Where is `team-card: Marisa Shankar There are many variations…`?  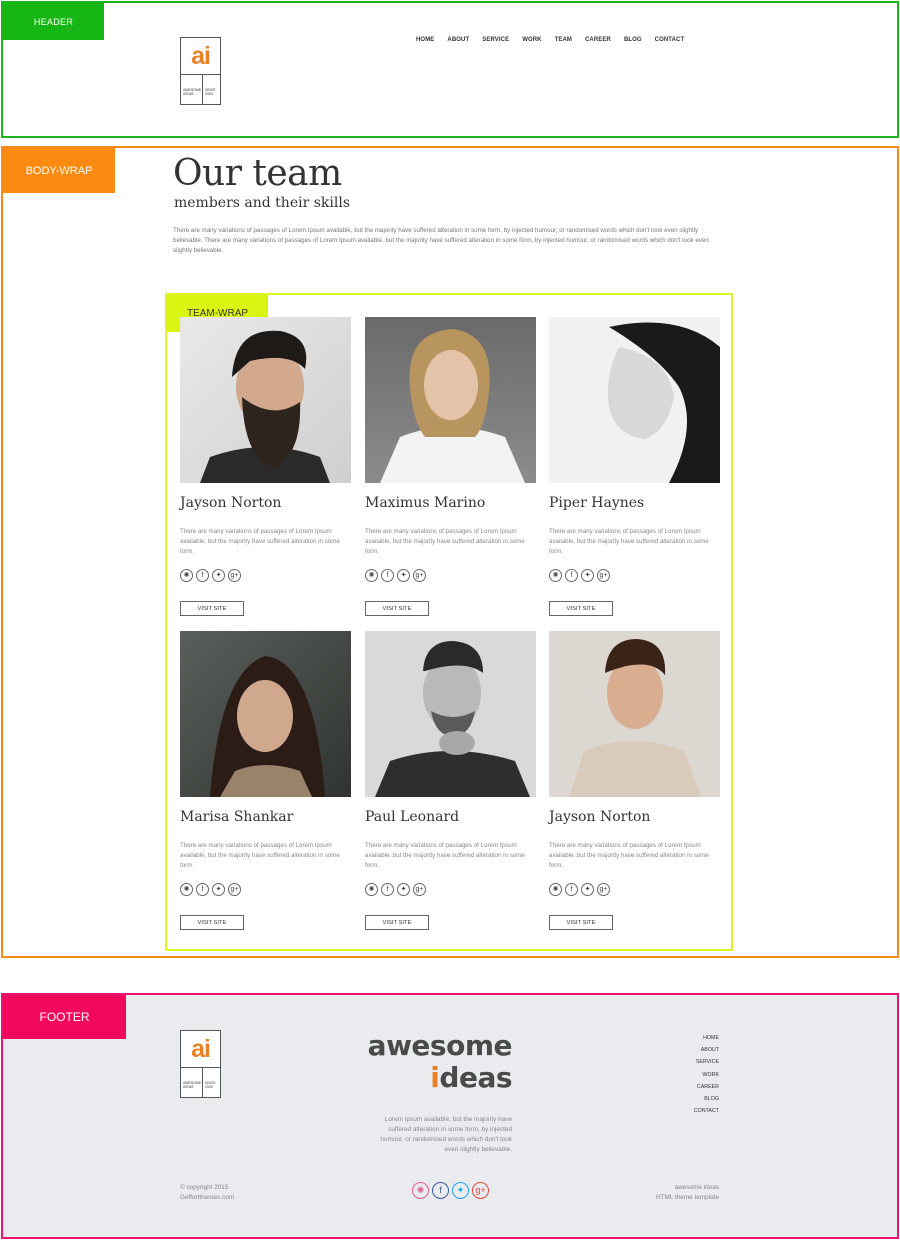
team-card: Marisa Shankar There are many variations… is located at coordinates (265, 780).